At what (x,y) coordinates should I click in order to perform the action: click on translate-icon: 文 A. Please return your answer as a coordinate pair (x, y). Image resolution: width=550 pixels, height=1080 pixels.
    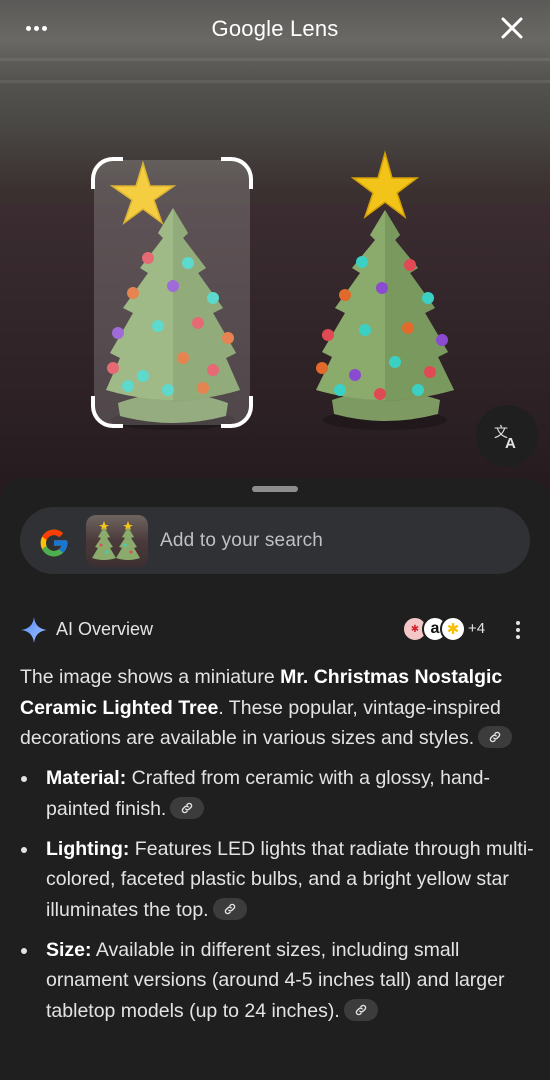
    Looking at the image, I should click on (505, 437).